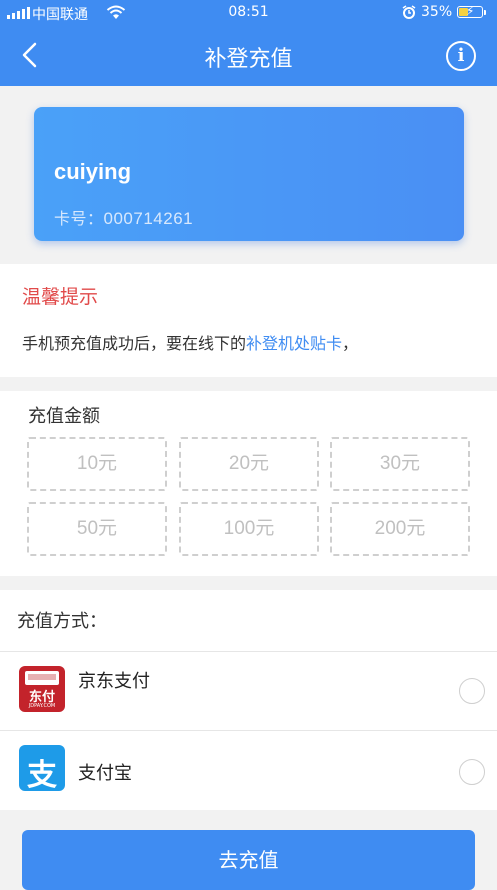 This screenshot has width=497, height=890. What do you see at coordinates (249, 464) in the screenshot?
I see `amount-option-20: 20元` at bounding box center [249, 464].